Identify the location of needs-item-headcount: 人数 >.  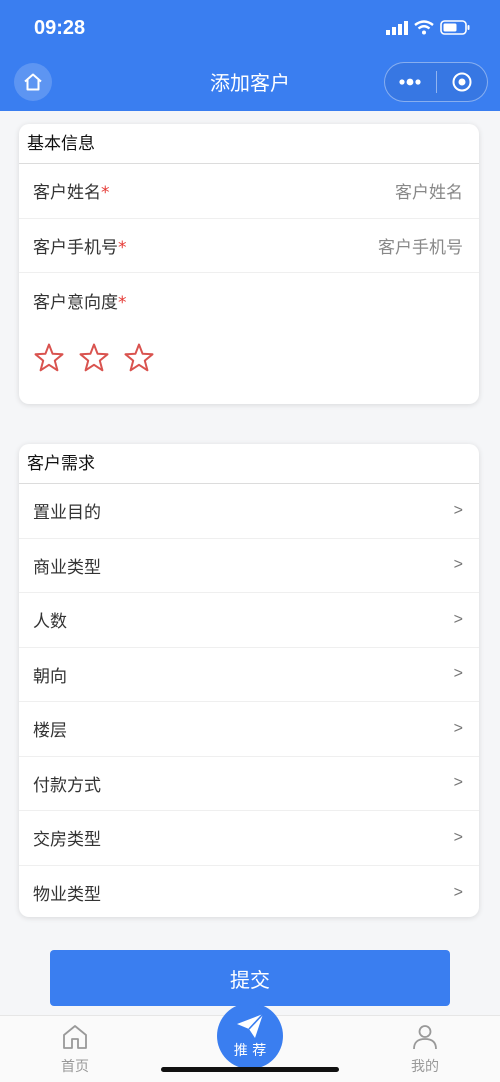
(249, 620).